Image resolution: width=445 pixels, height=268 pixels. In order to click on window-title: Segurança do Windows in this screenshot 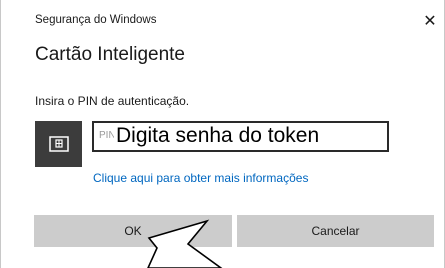, I will do `click(96, 20)`.